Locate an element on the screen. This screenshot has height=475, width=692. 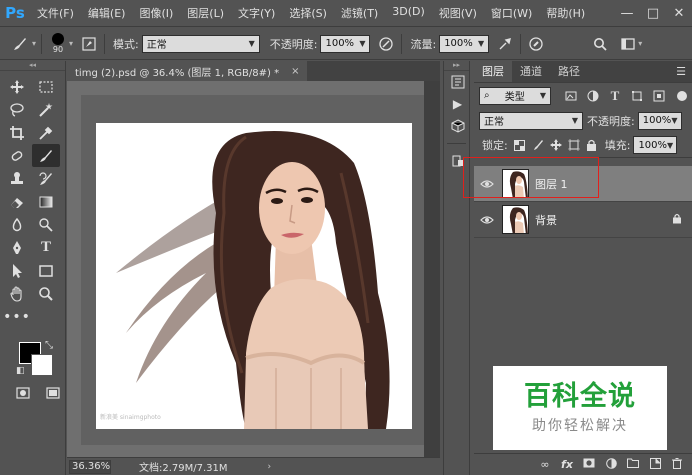
quick-mask-icon is located at coordinates (23, 393).